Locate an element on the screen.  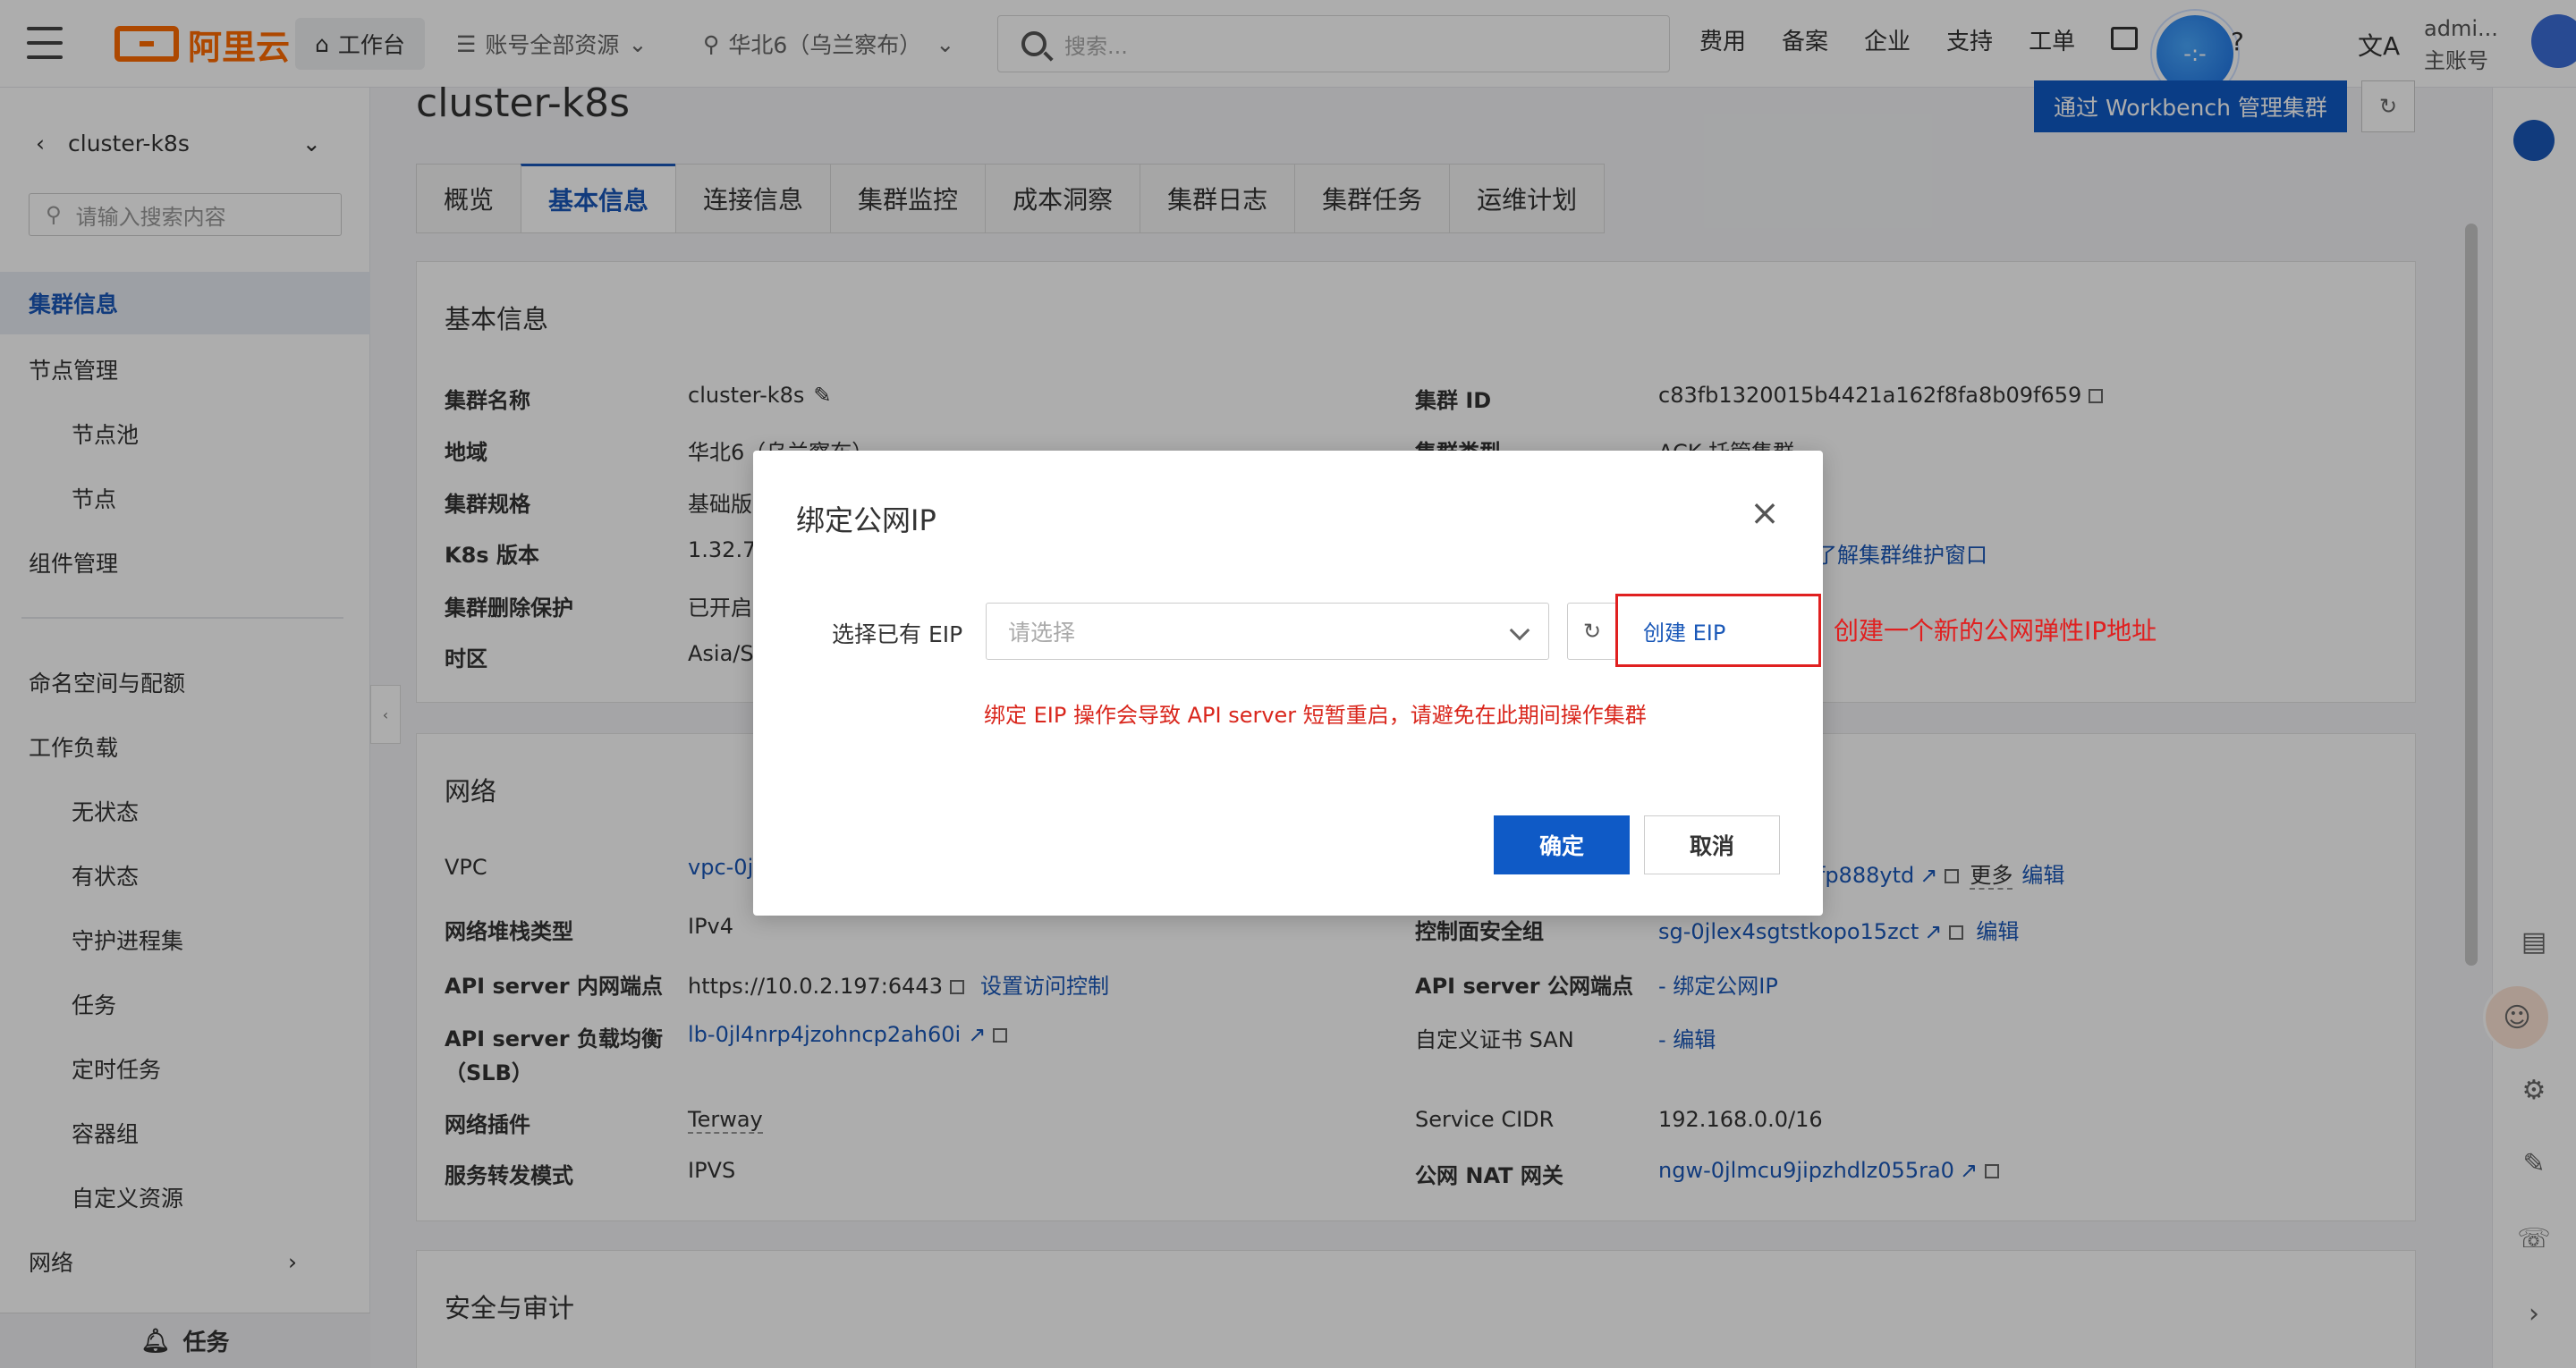
cancel-button: 取消 is located at coordinates (1712, 844).